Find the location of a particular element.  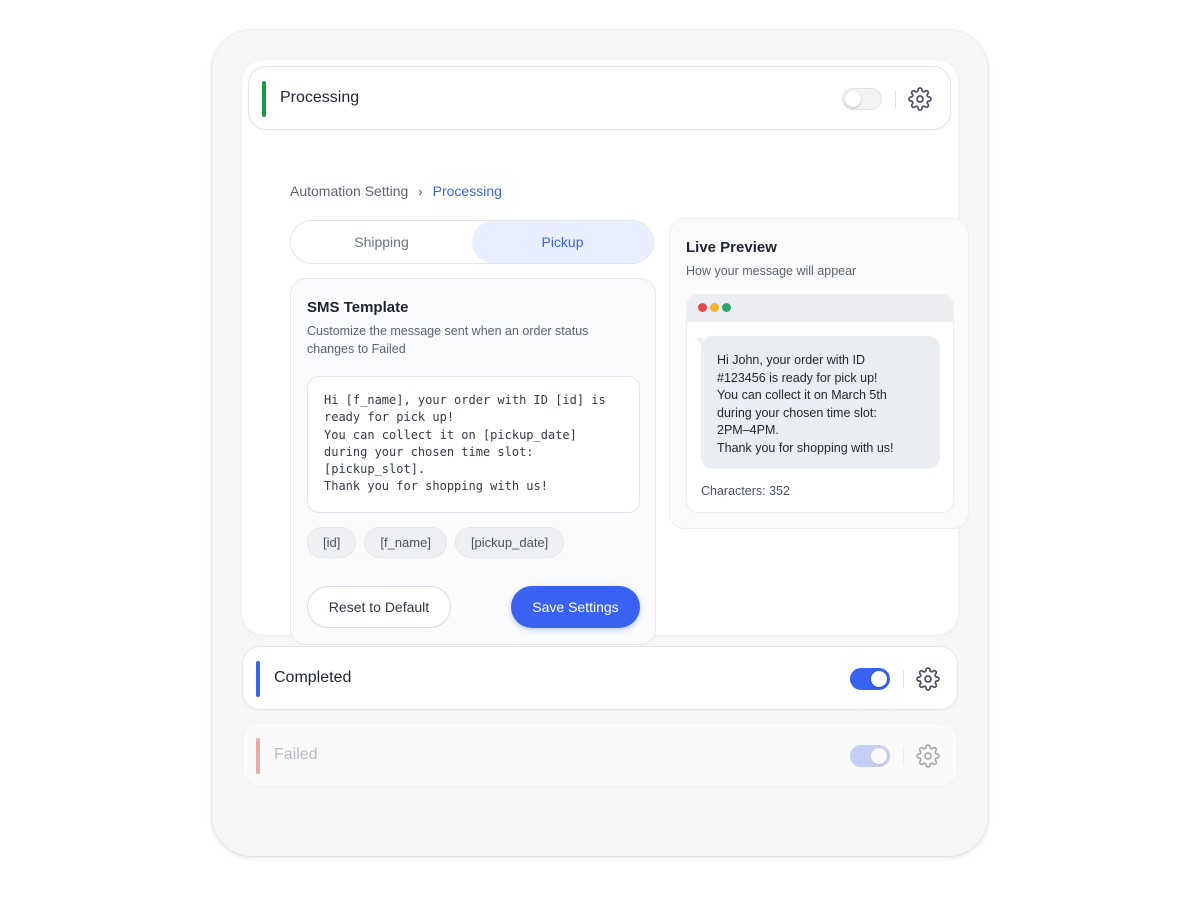

breadcrumb: Automation Setting › Processing is located at coordinates (396, 191).